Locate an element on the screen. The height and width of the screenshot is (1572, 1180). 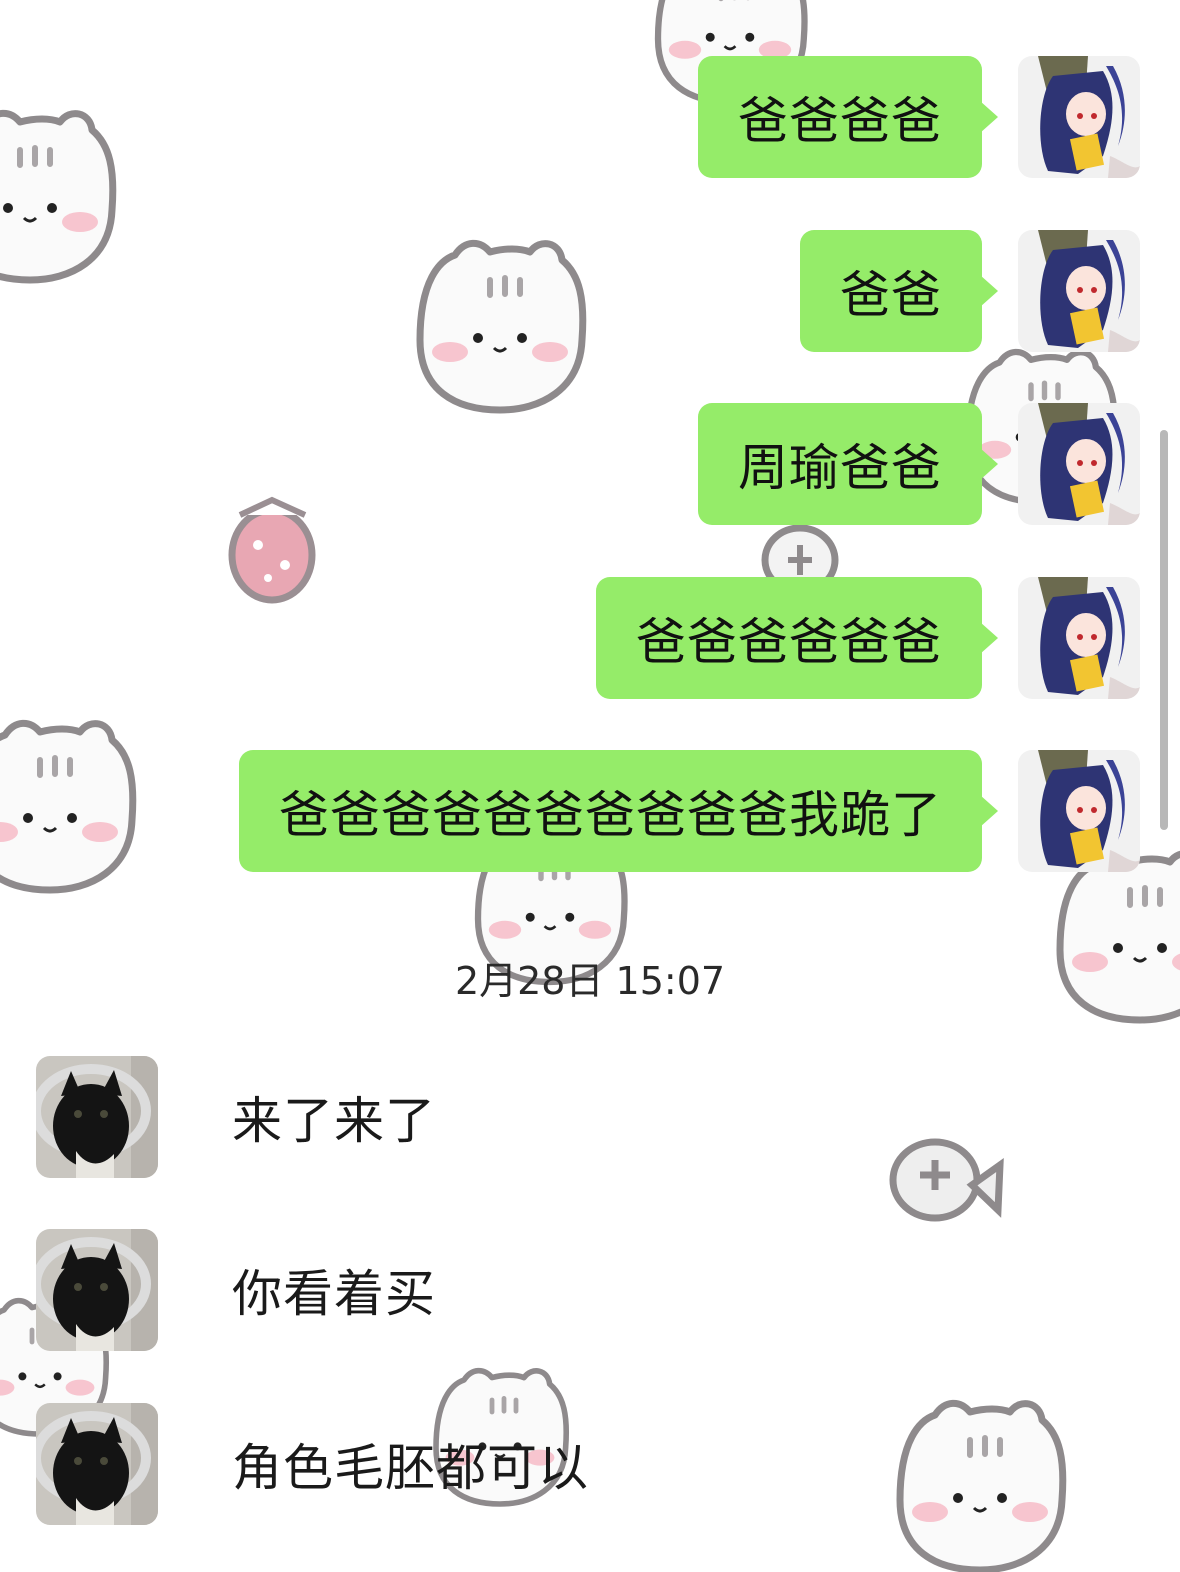
outgoing-message-bubble: 周瑜爸爸 is located at coordinates (848, 464).